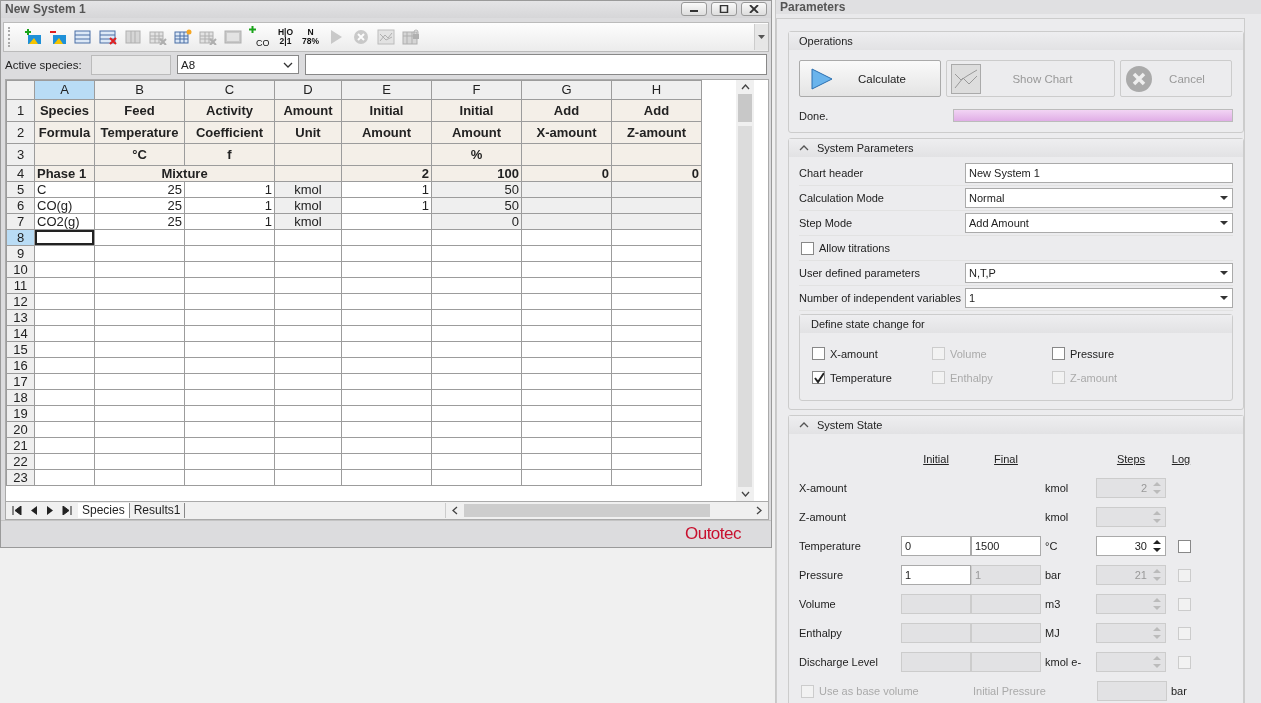 This screenshot has width=1261, height=703. I want to click on initial-field: 0, so click(936, 546).